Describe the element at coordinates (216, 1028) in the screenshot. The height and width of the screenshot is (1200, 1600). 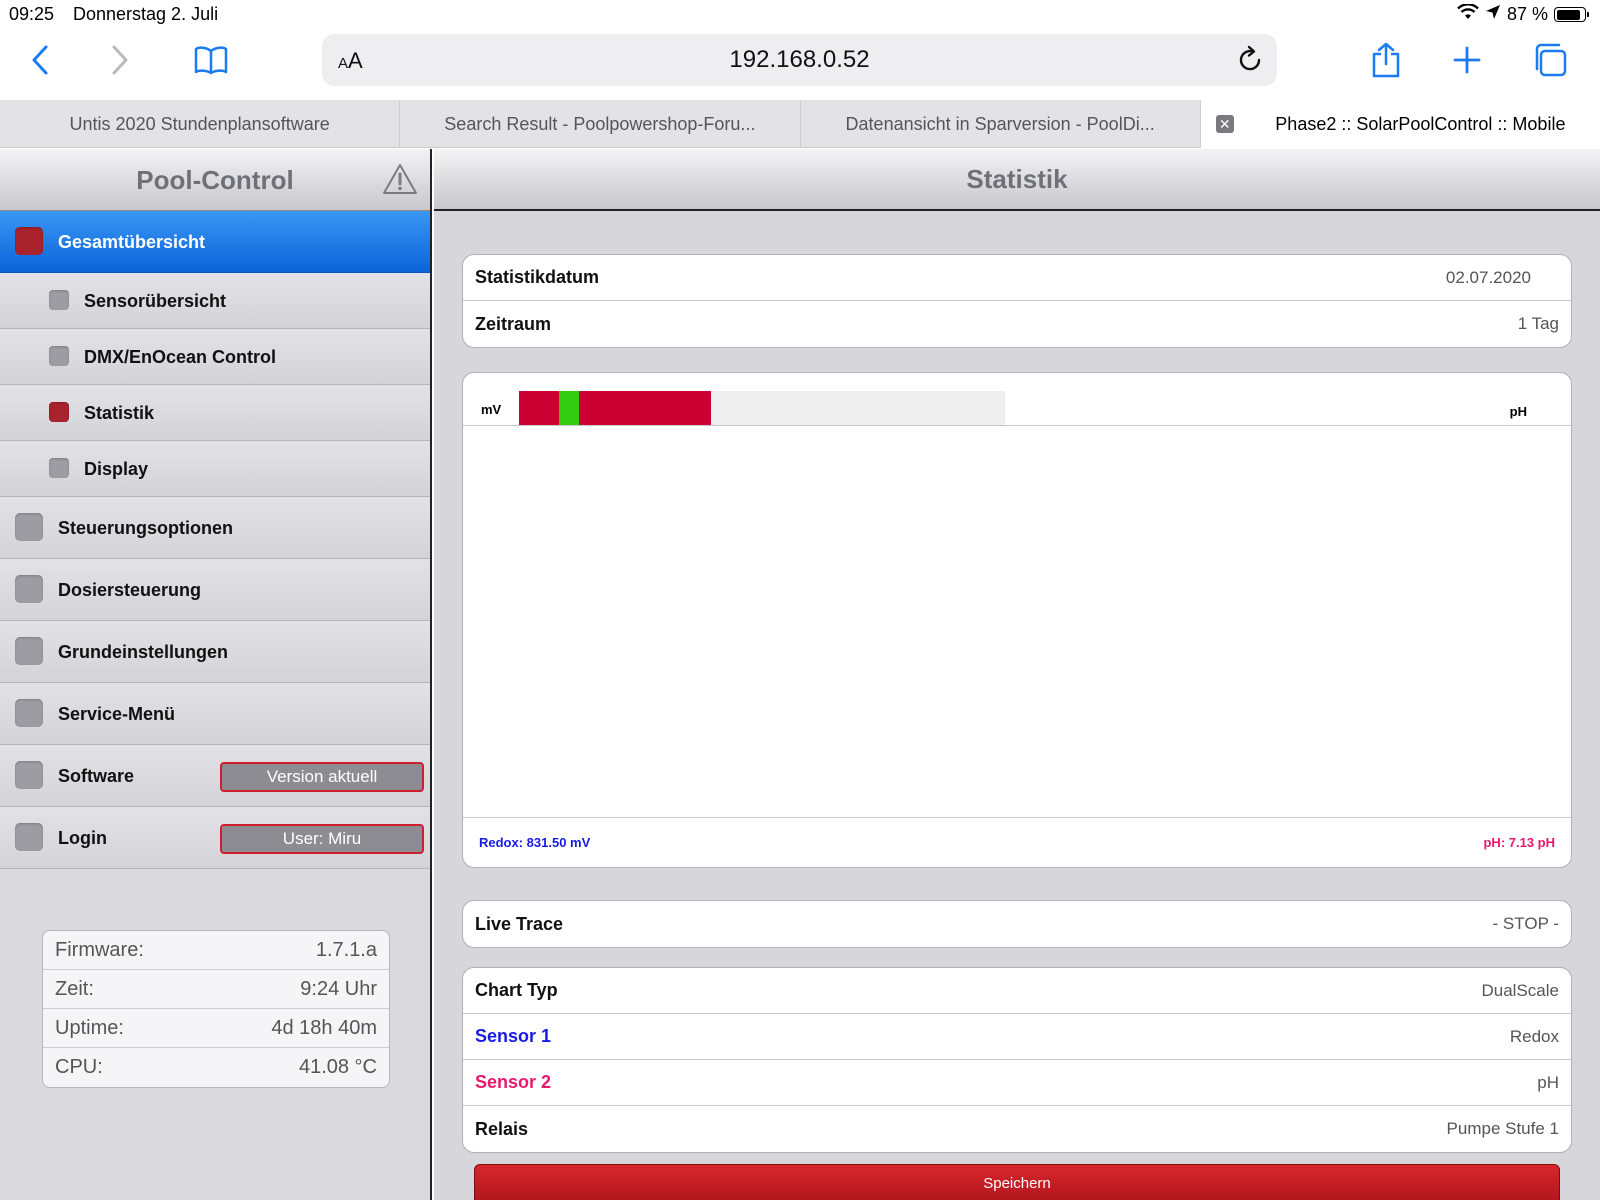
I see `info-row-uptime: Uptime: 4d 18h 40m` at that location.